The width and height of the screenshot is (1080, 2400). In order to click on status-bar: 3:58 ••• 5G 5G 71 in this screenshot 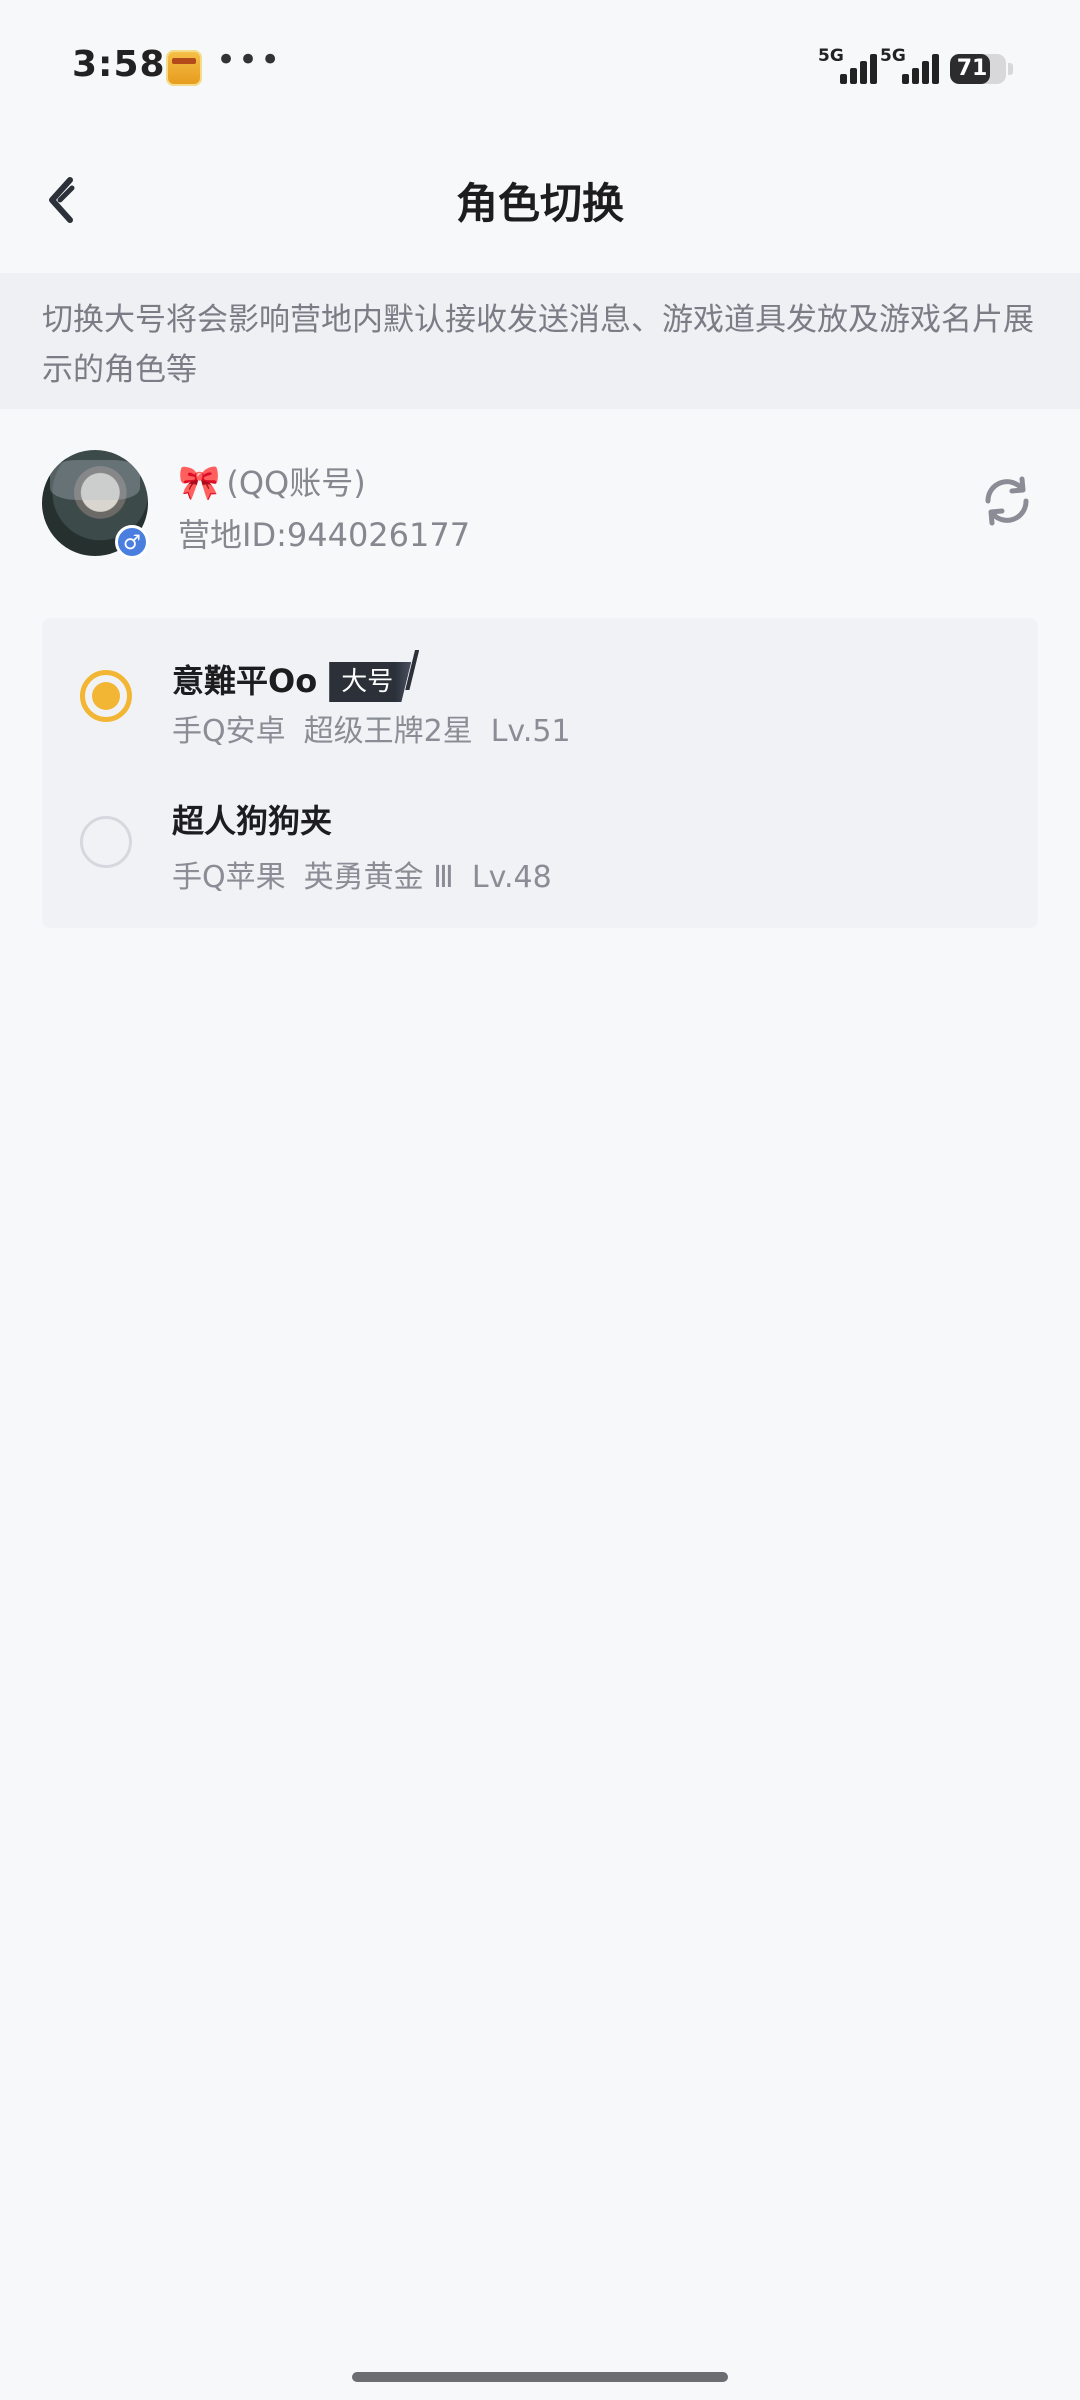, I will do `click(540, 65)`.